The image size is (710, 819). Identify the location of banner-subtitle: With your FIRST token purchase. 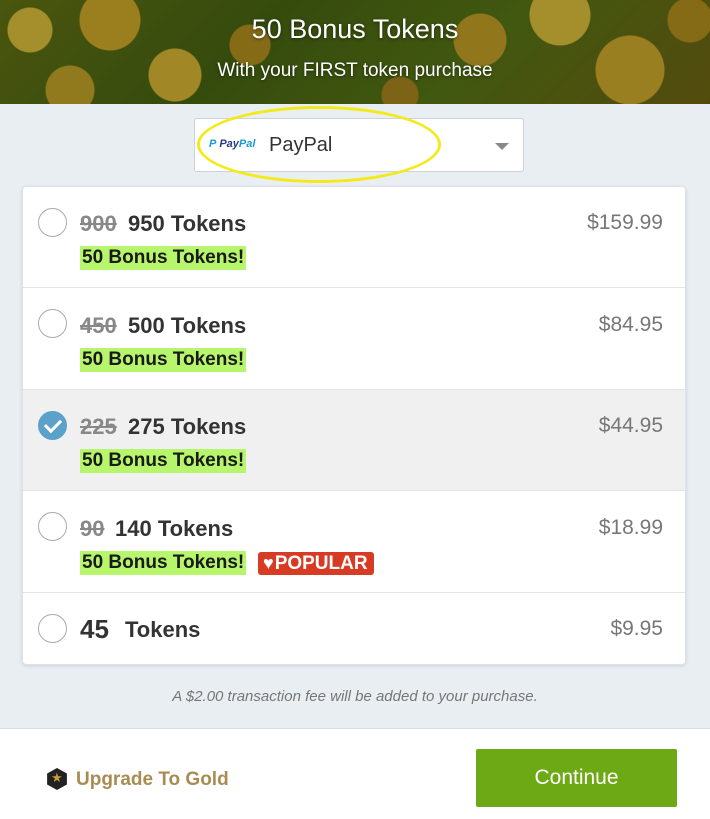
(355, 70).